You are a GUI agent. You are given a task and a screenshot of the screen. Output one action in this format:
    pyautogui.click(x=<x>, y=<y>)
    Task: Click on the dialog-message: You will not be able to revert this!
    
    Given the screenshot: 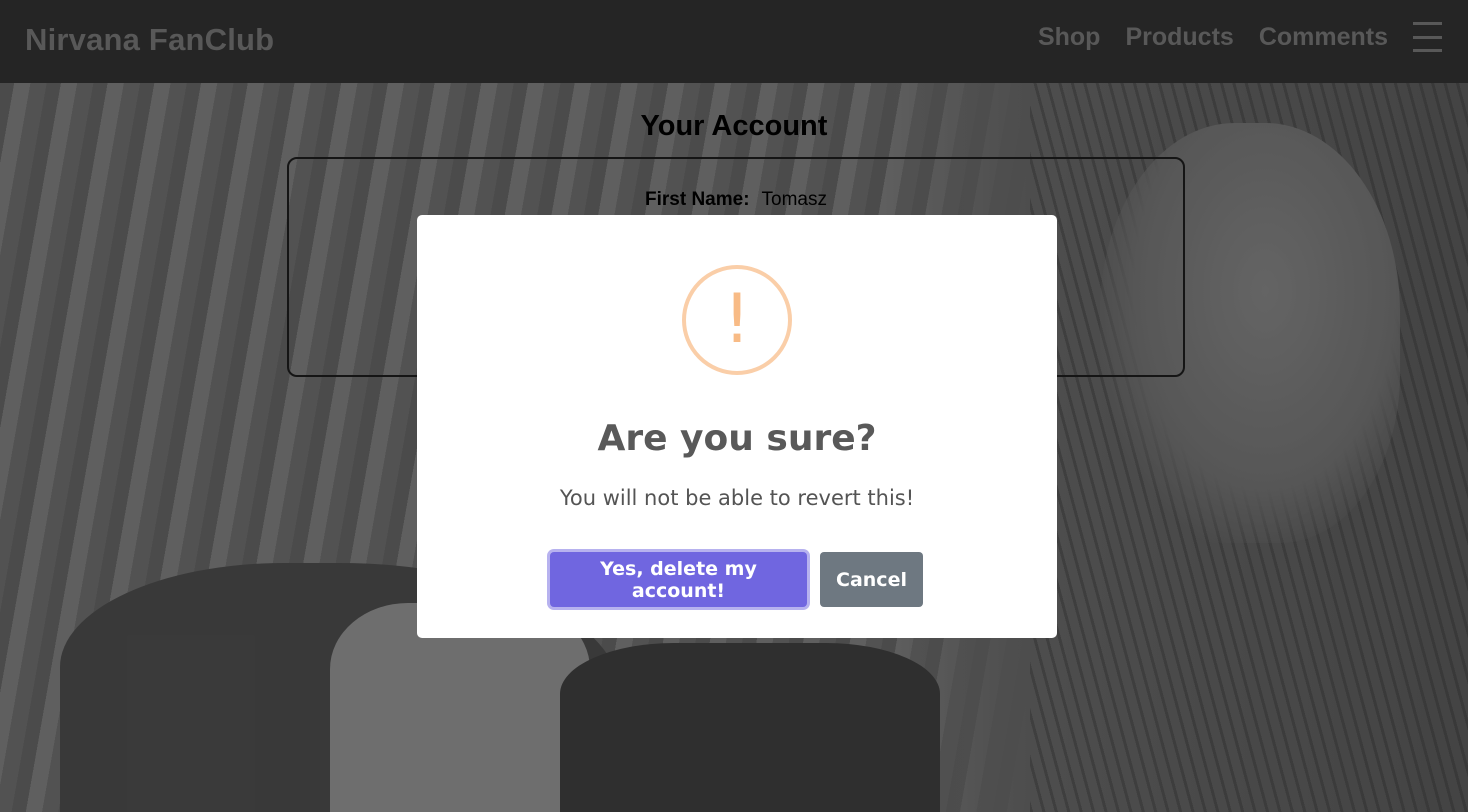 What is the action you would take?
    pyautogui.click(x=737, y=498)
    